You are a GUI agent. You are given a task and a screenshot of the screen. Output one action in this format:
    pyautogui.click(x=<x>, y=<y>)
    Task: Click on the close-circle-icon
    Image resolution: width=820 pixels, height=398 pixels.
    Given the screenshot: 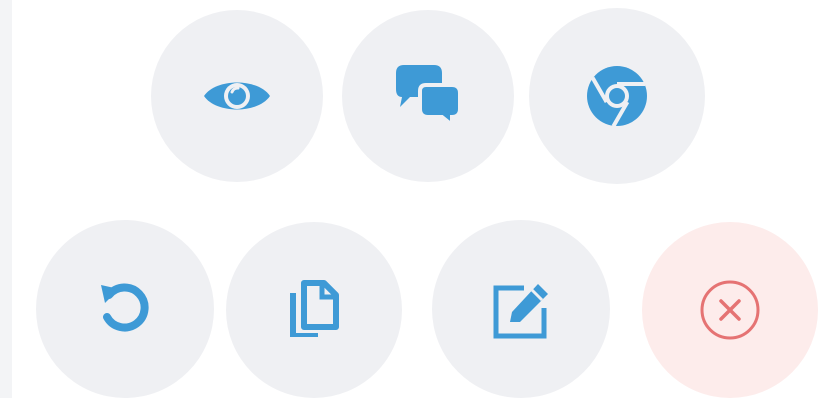 What is the action you would take?
    pyautogui.click(x=730, y=310)
    